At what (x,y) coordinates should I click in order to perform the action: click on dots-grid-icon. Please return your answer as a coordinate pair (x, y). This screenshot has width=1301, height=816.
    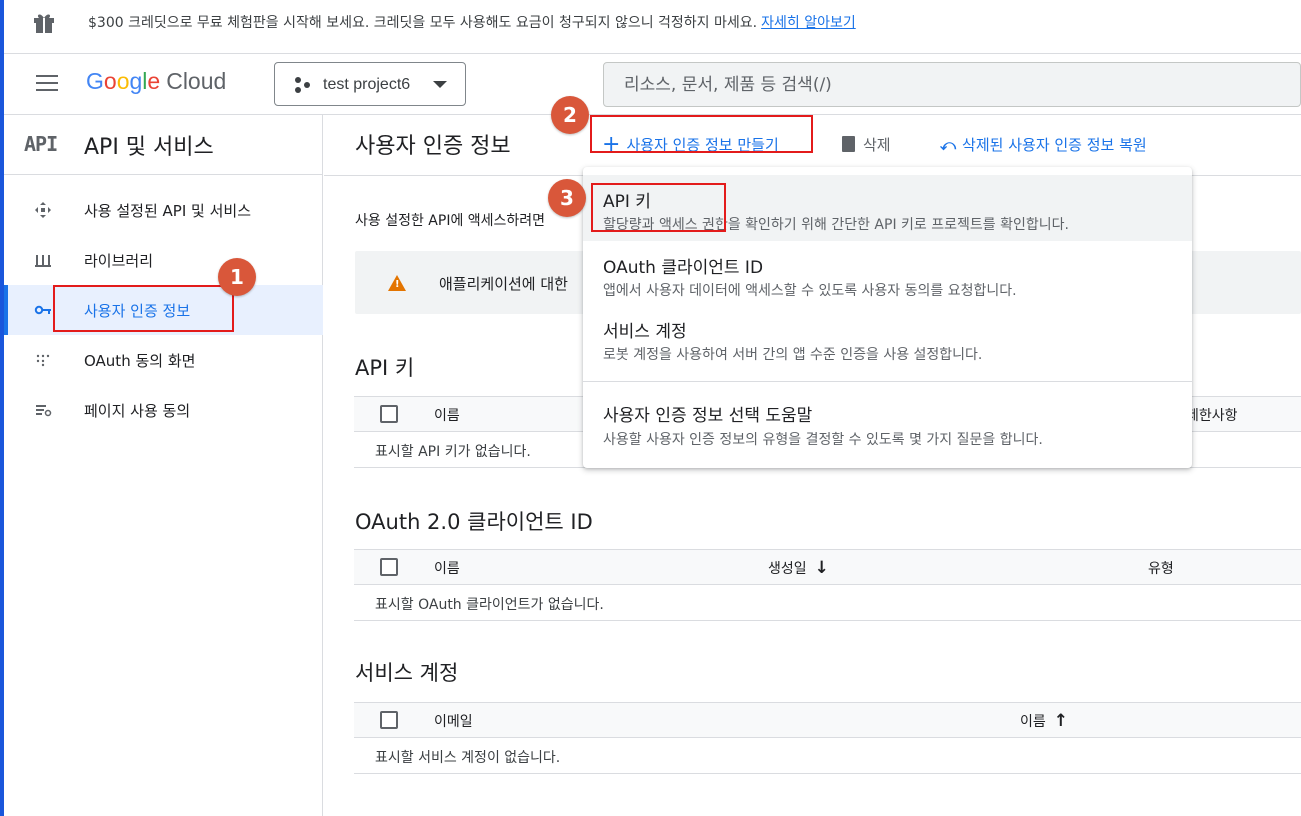
    Looking at the image, I should click on (43, 360).